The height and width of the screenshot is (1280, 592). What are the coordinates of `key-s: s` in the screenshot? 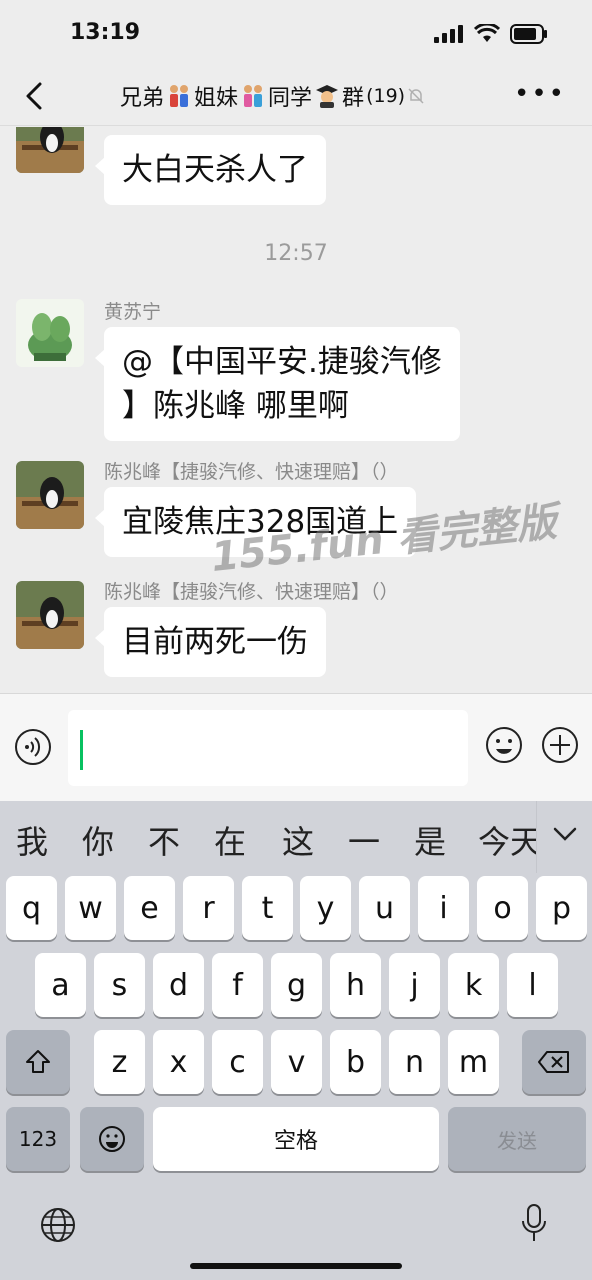 It's located at (119, 985).